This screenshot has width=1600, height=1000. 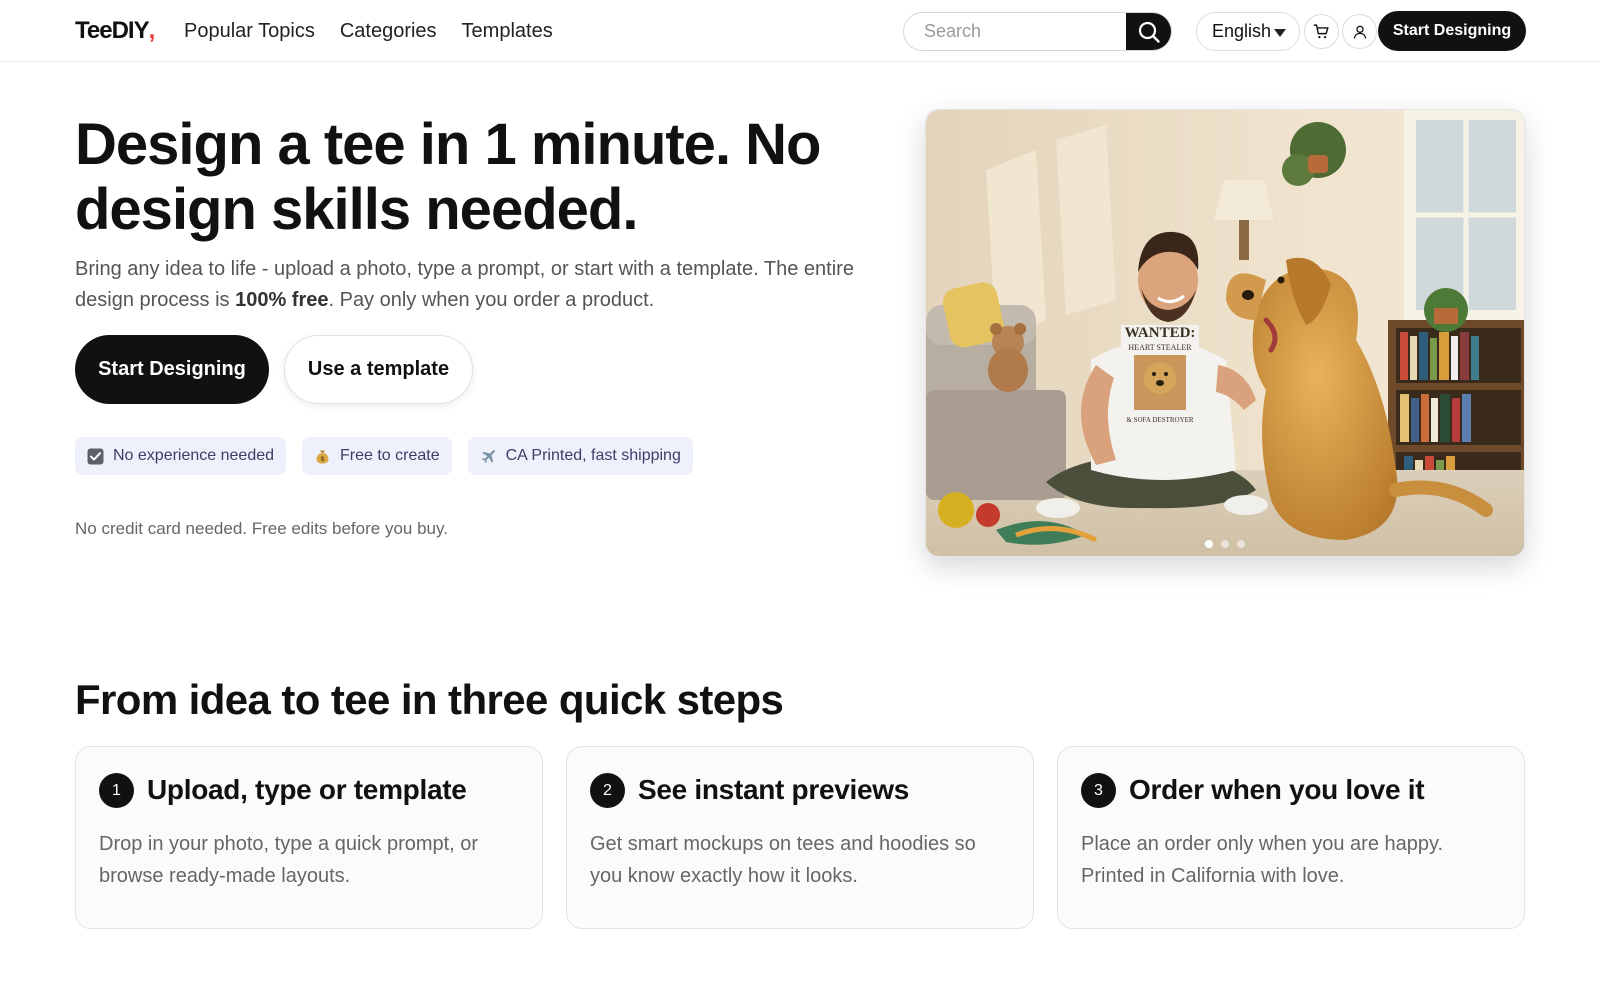 I want to click on money-bag-icon: $, so click(x=322, y=456).